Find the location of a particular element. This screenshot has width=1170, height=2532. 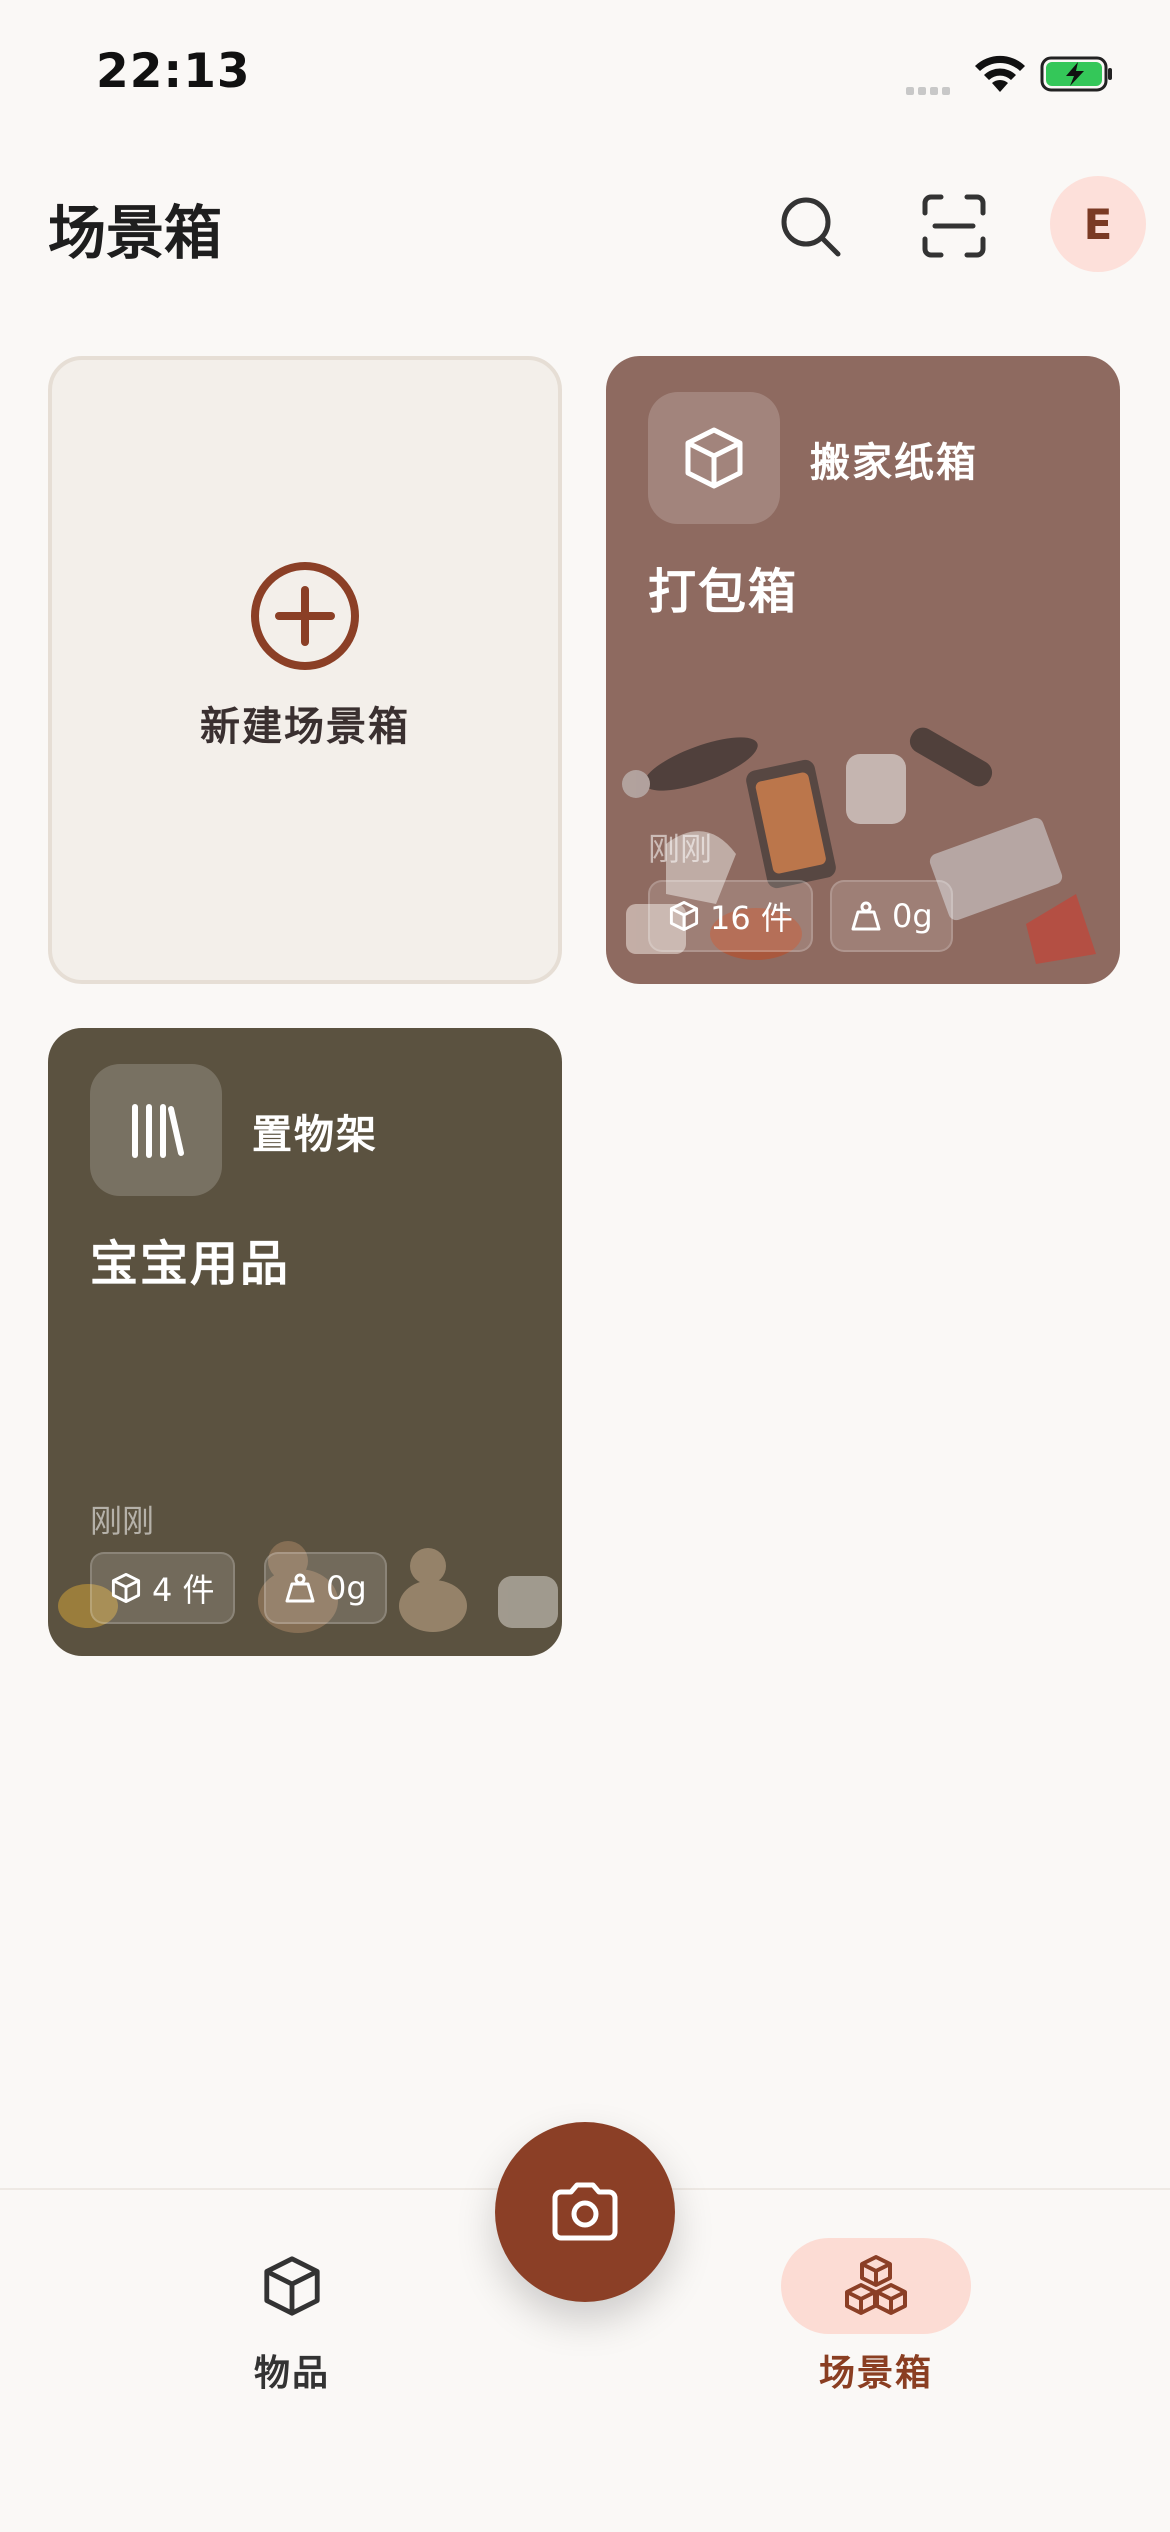

search-icon is located at coordinates (811, 227).